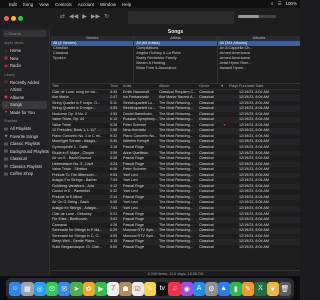  What do you see at coordinates (260, 288) in the screenshot?
I see `excel-icon: X` at bounding box center [260, 288].